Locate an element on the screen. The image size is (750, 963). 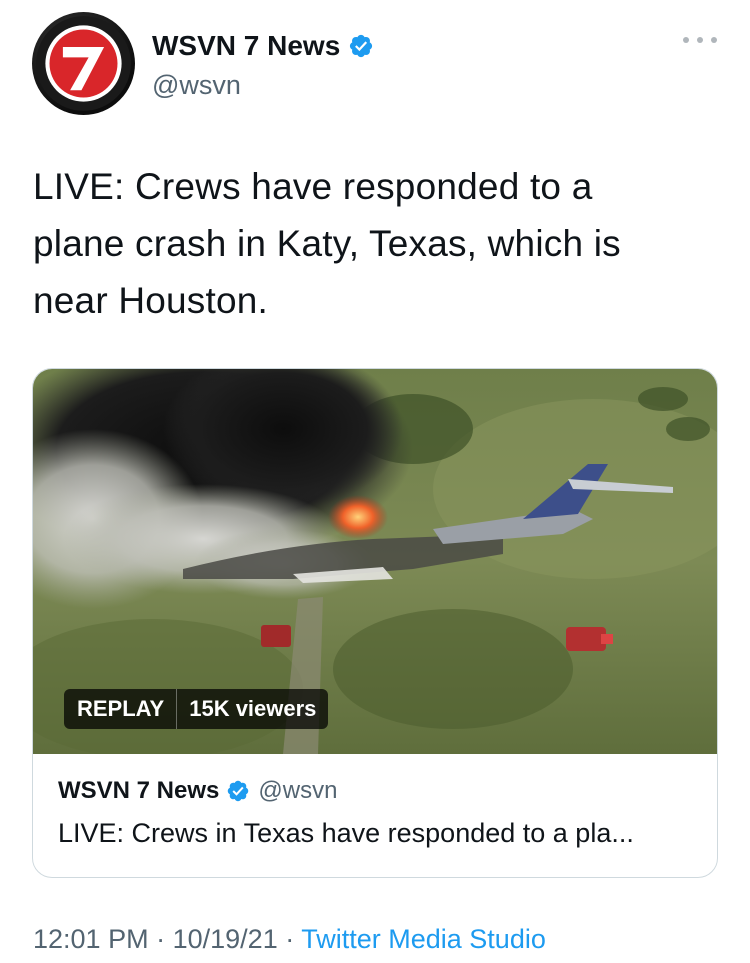
more-horizontal-icon is located at coordinates (700, 40).